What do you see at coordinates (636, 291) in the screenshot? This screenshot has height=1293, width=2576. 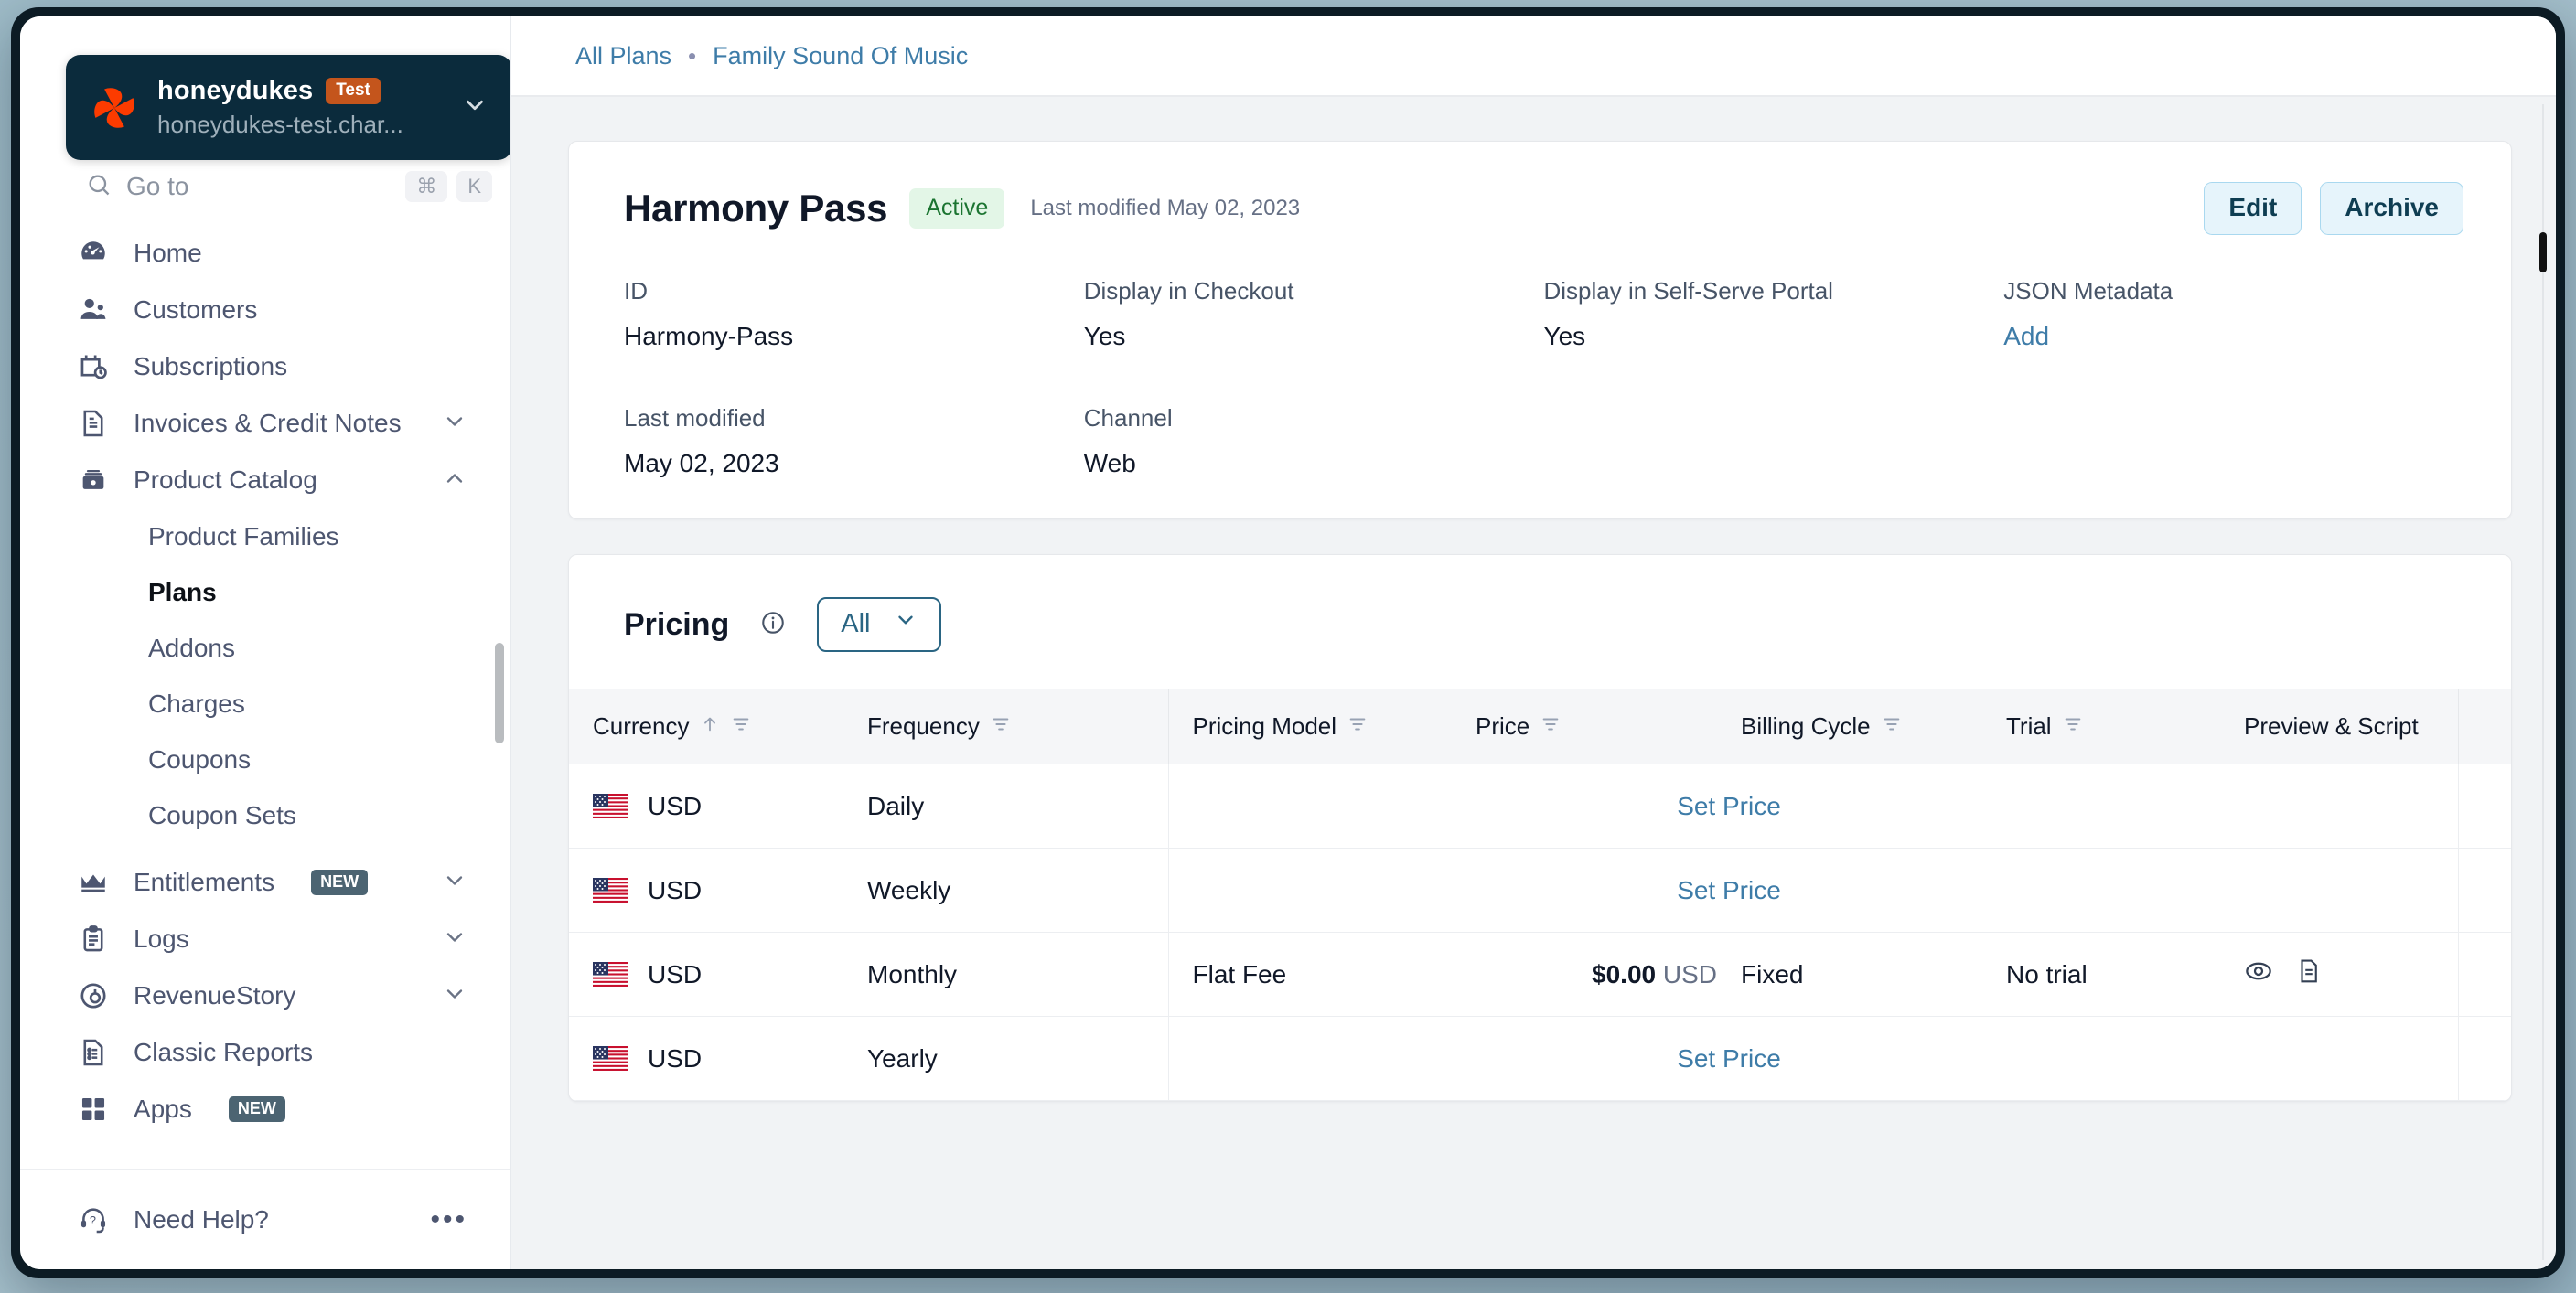 I see `field-label: ID` at bounding box center [636, 291].